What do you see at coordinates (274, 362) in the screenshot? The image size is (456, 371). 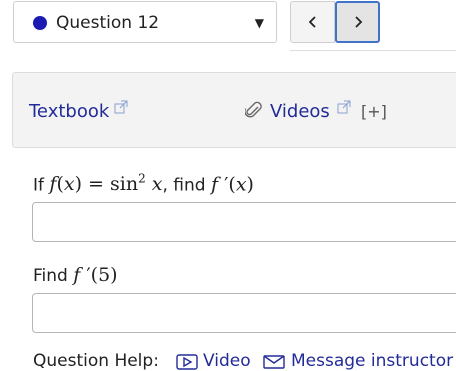 I see `envelope-icon` at bounding box center [274, 362].